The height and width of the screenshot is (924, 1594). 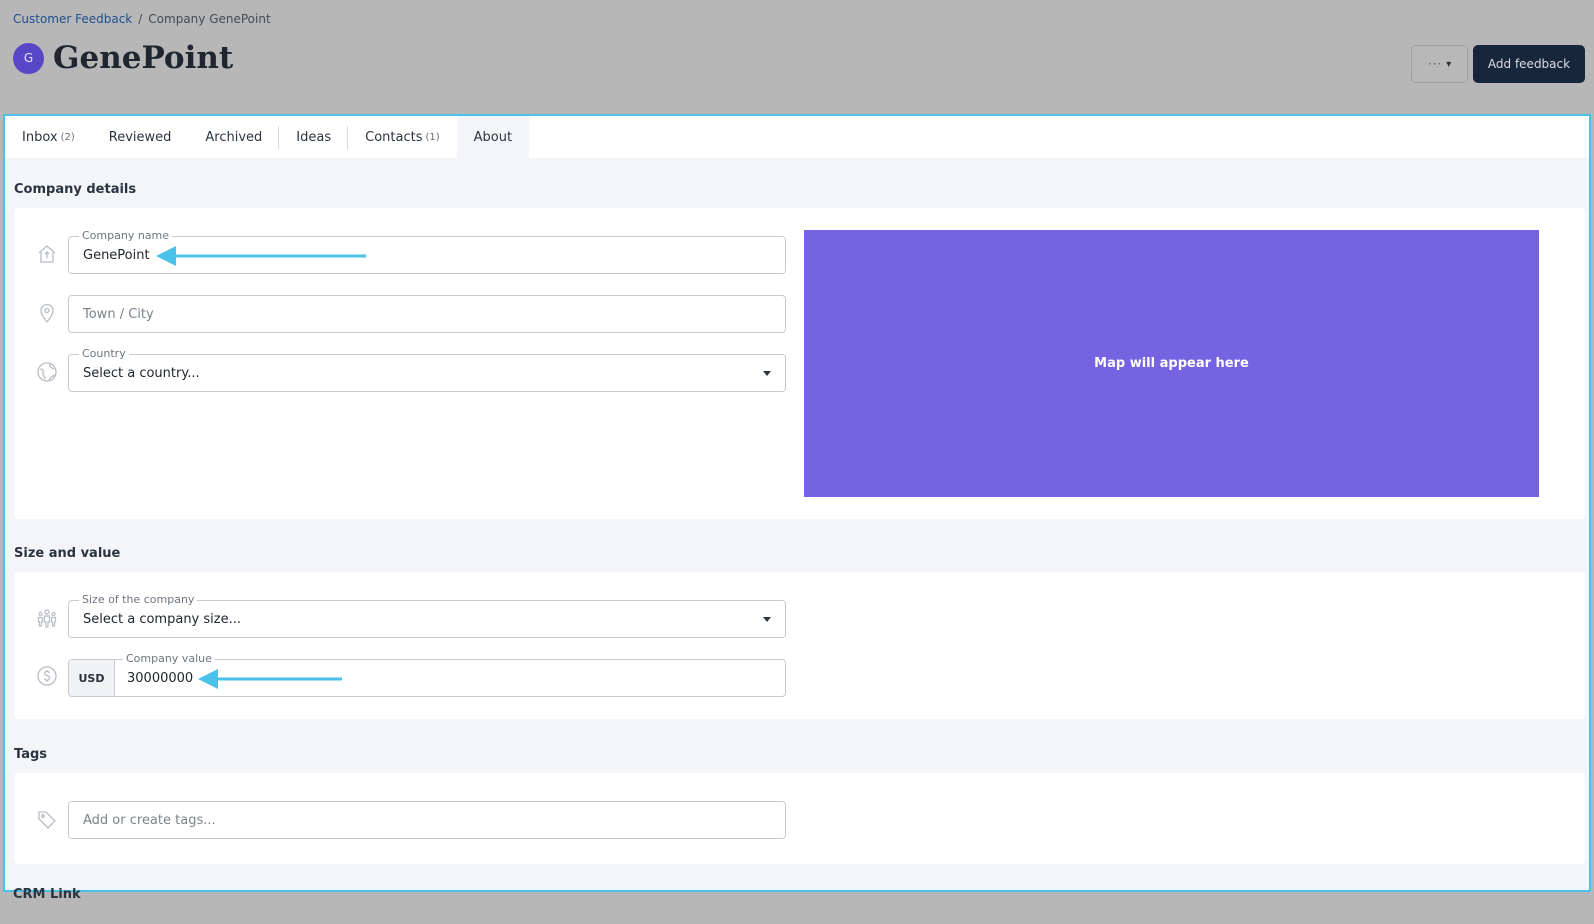 I want to click on tab-label: Archived, so click(x=234, y=137).